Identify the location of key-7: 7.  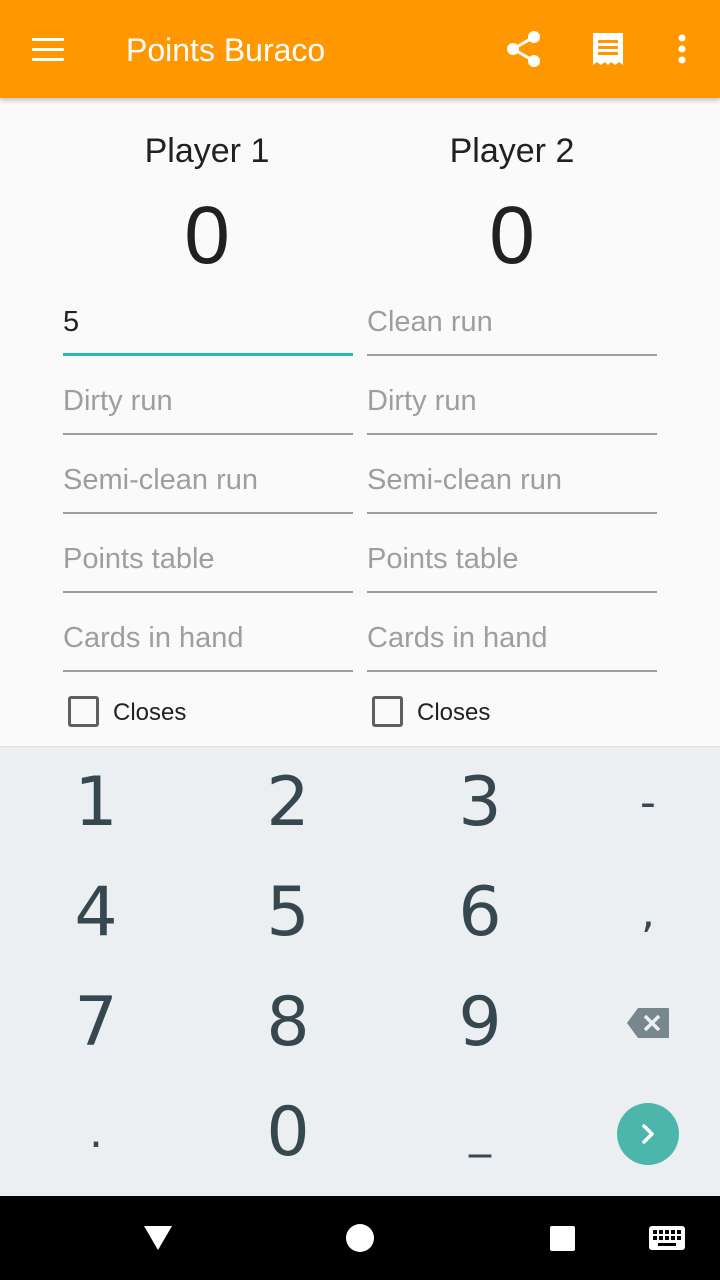
(96, 1023).